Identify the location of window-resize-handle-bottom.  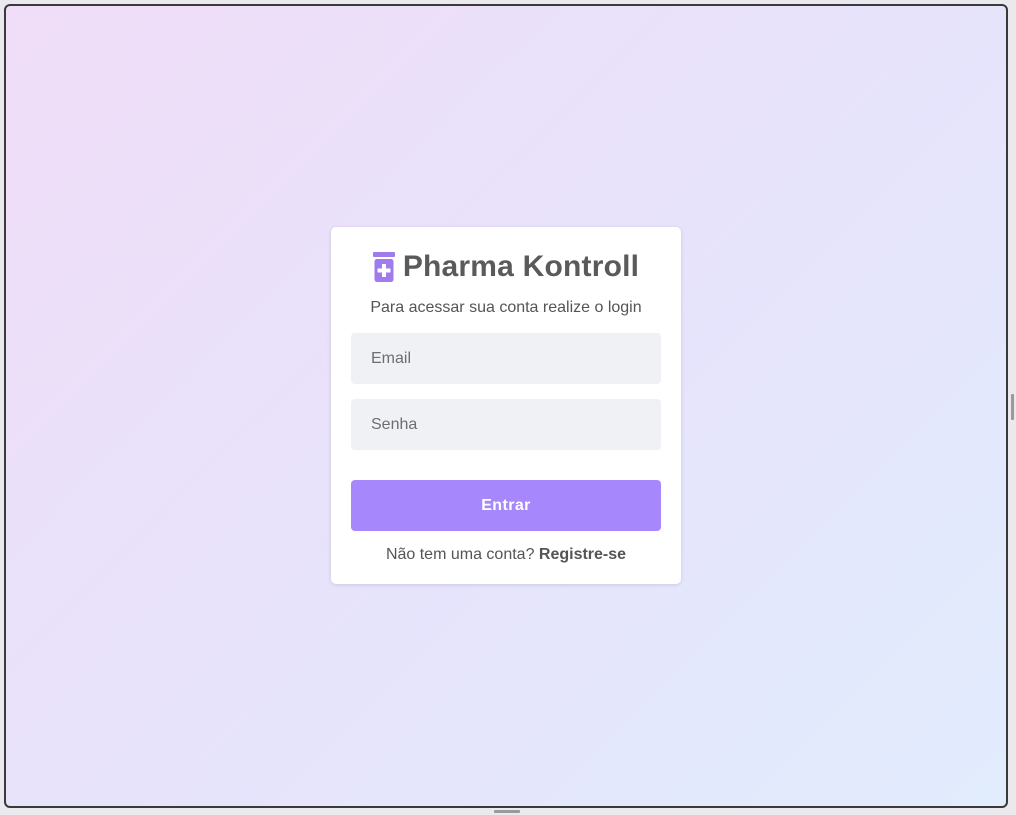
(507, 811).